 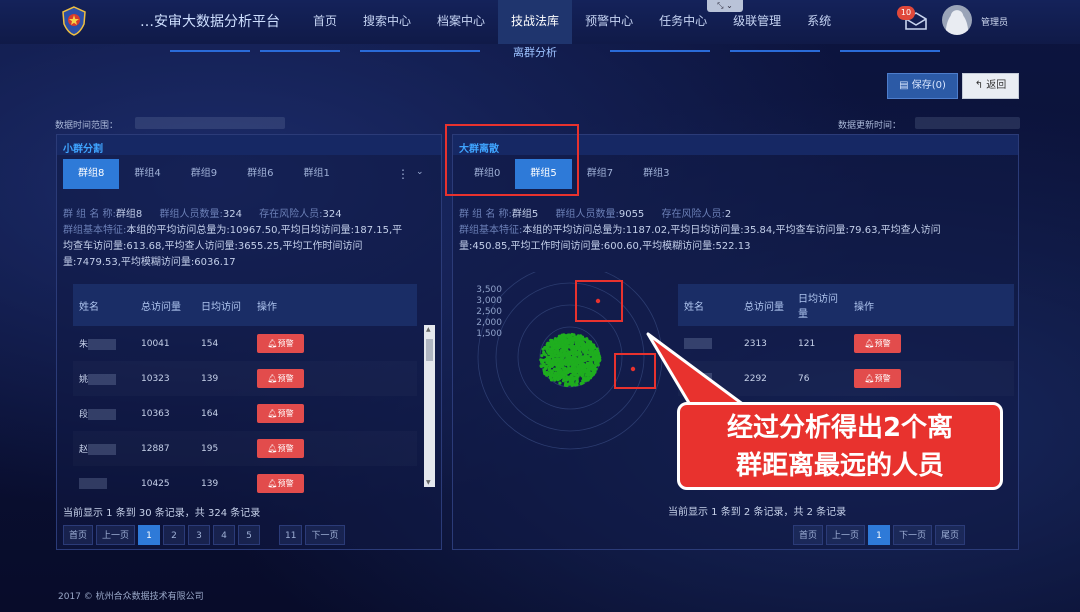 I want to click on table-row: 姚 10323 139 🔔︎预警, so click(x=245, y=378).